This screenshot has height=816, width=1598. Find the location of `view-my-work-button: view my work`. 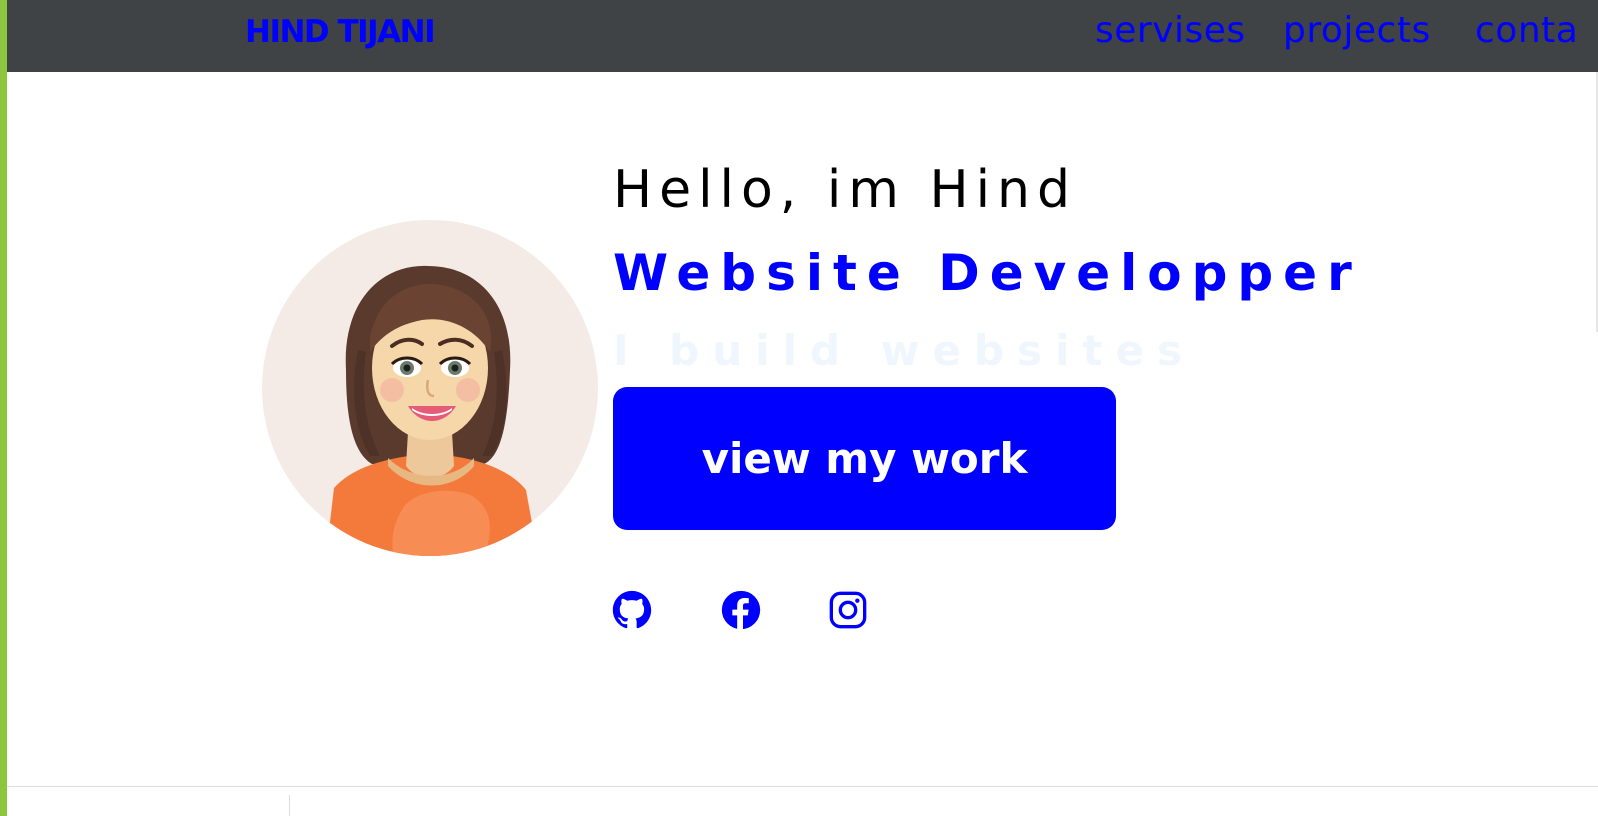

view-my-work-button: view my work is located at coordinates (864, 458).